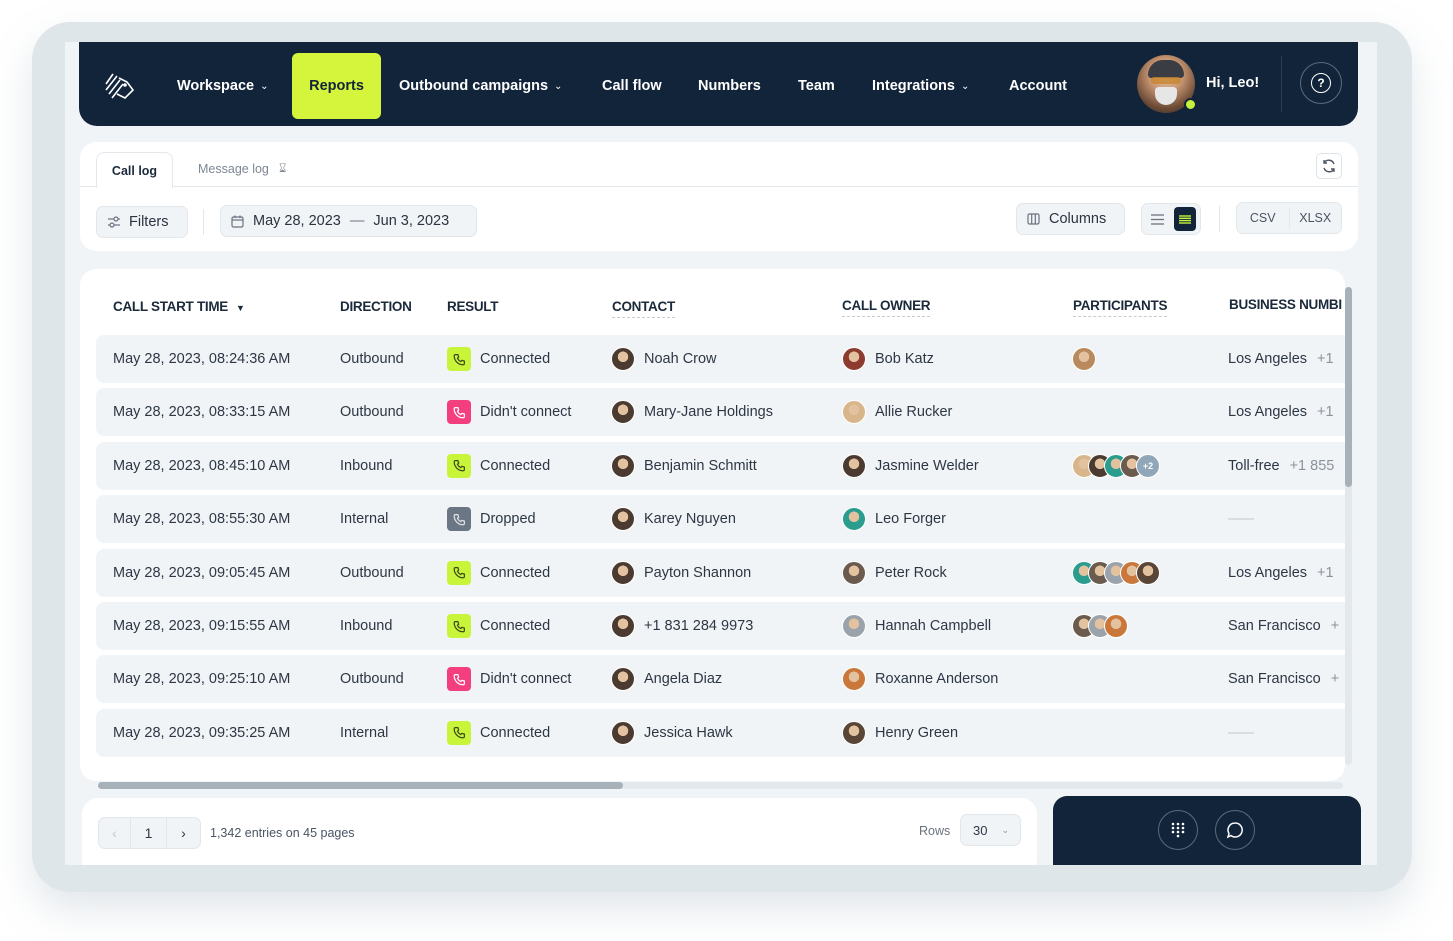 This screenshot has width=1453, height=941. I want to click on column-header-call-owner: CALL OWNER, so click(886, 307).